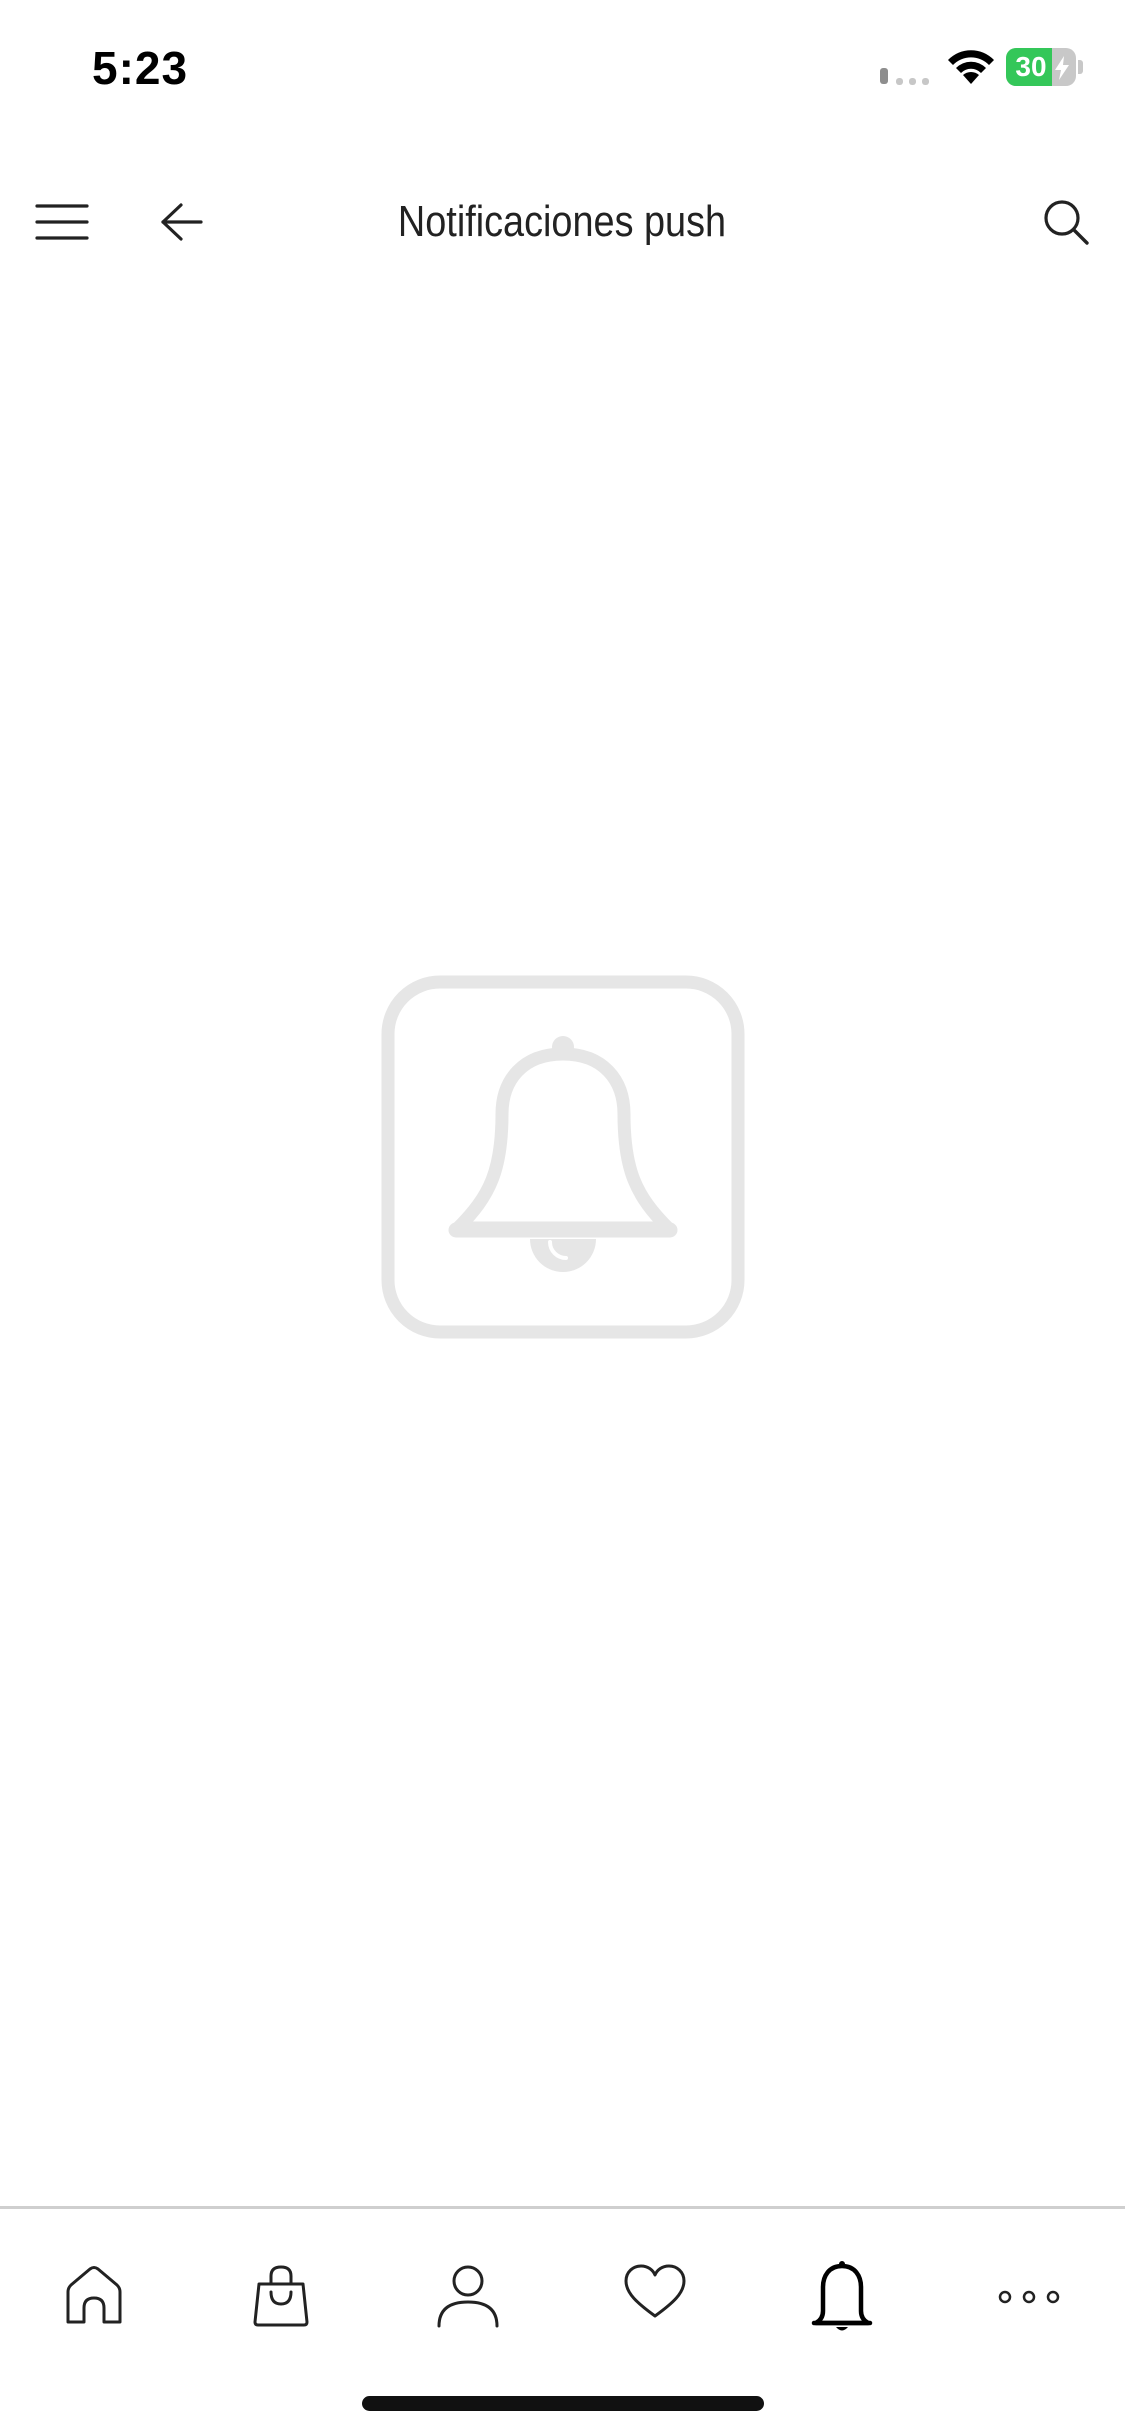 The width and height of the screenshot is (1125, 2436). Describe the element at coordinates (562, 221) in the screenshot. I see `page-title: Notificaciones push` at that location.